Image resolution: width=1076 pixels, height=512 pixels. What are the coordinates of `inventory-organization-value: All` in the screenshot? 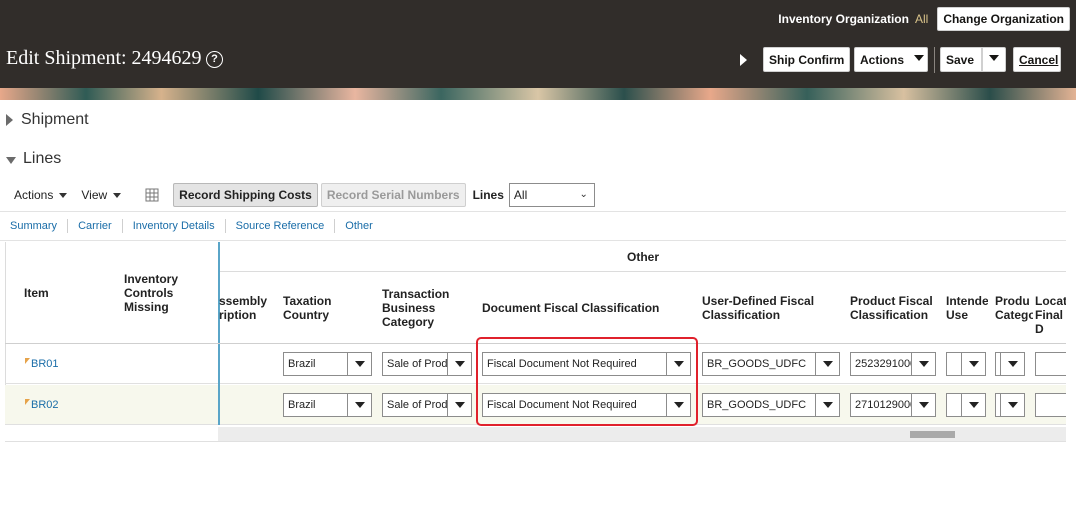 It's located at (921, 19).